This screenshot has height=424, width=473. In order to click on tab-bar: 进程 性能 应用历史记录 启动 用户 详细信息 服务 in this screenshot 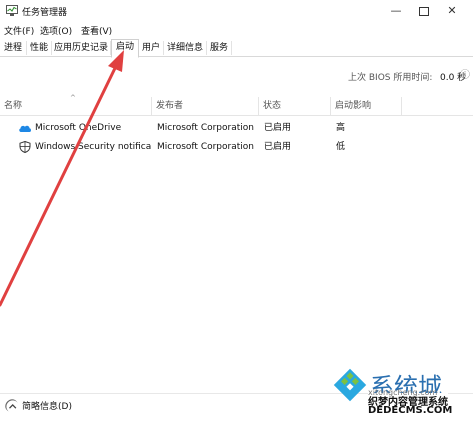, I will do `click(236, 48)`.